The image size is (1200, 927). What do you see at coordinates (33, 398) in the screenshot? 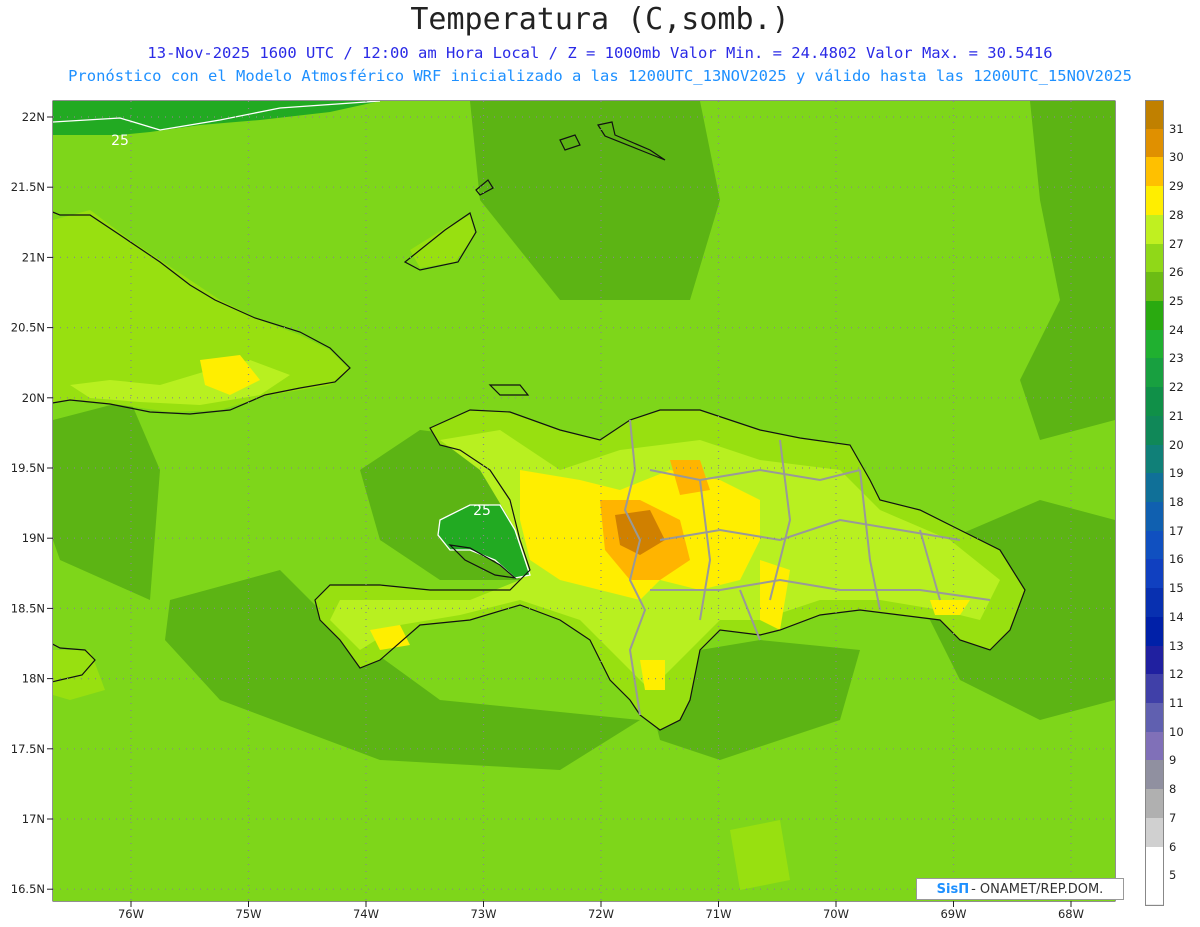
I see `lat-label: 20N` at bounding box center [33, 398].